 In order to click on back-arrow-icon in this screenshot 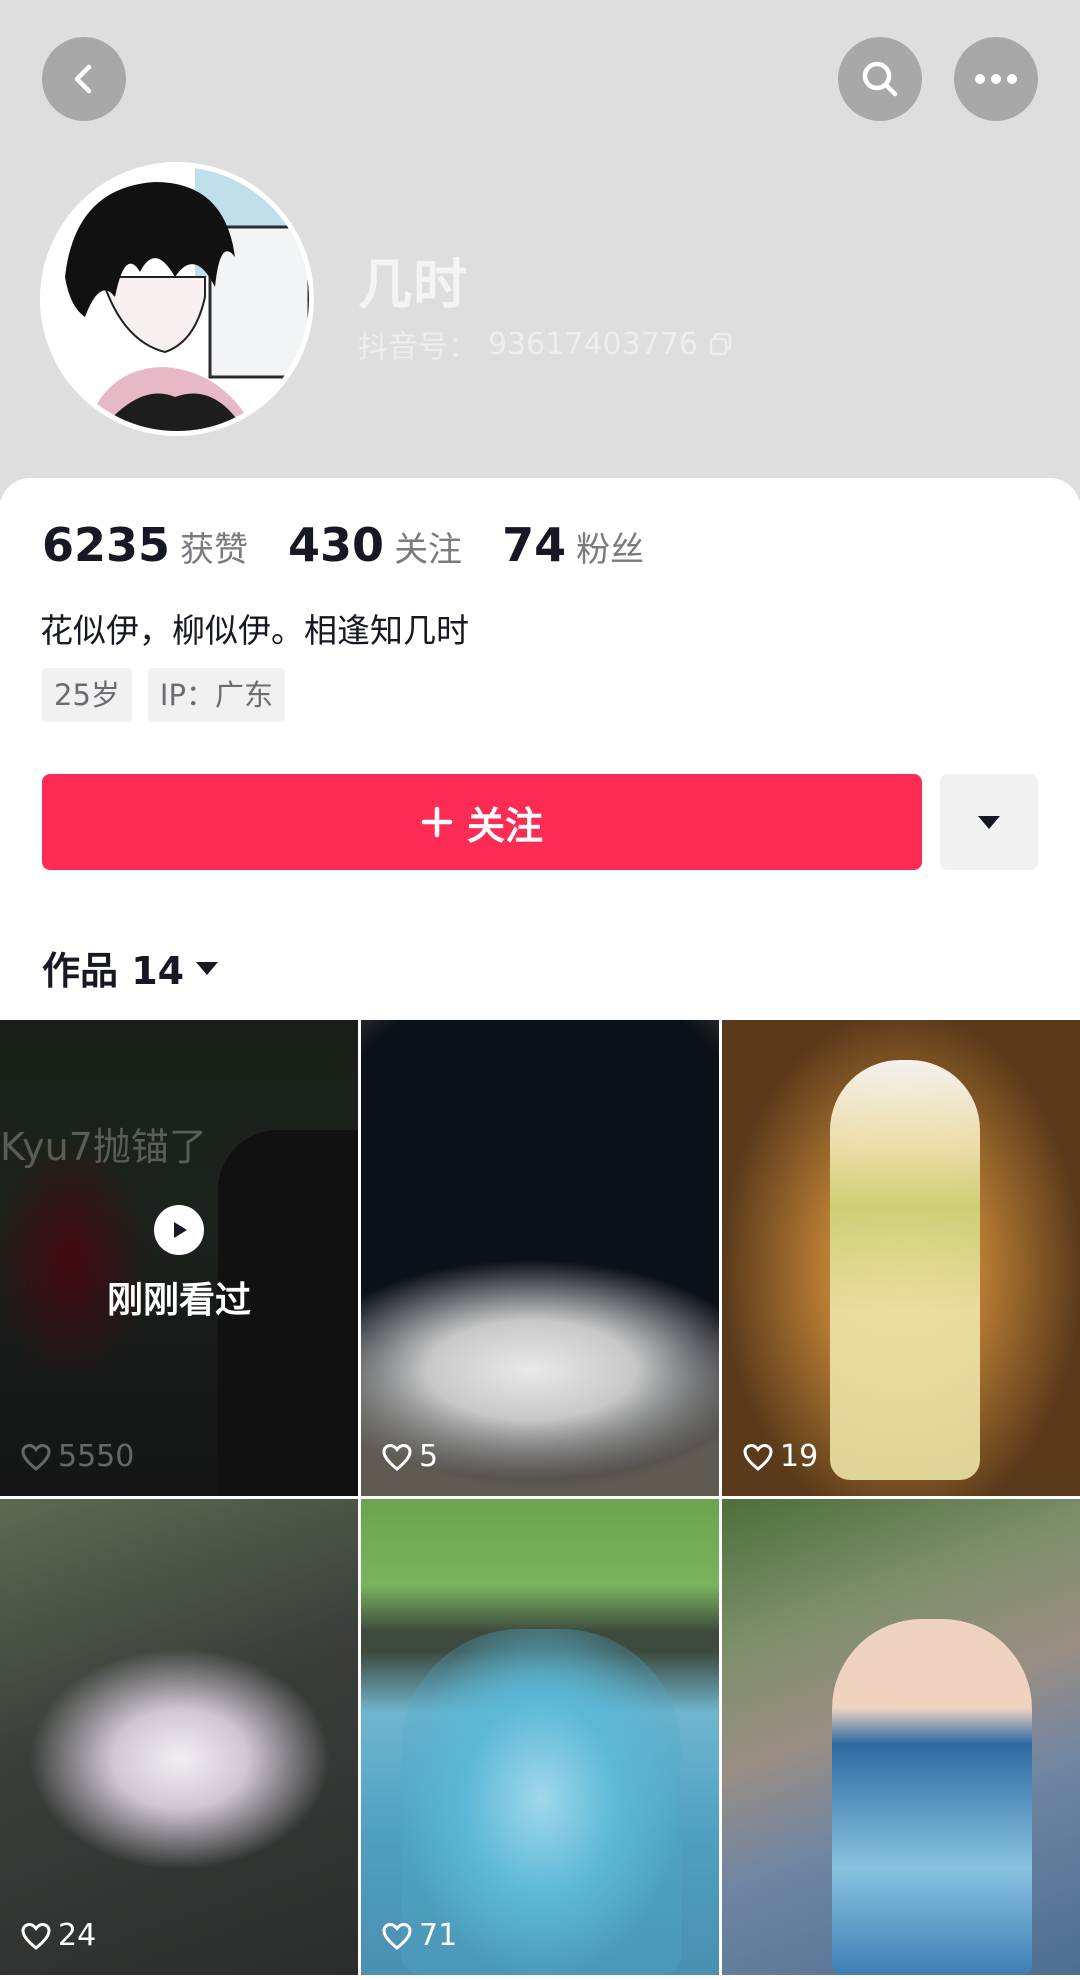, I will do `click(83, 79)`.